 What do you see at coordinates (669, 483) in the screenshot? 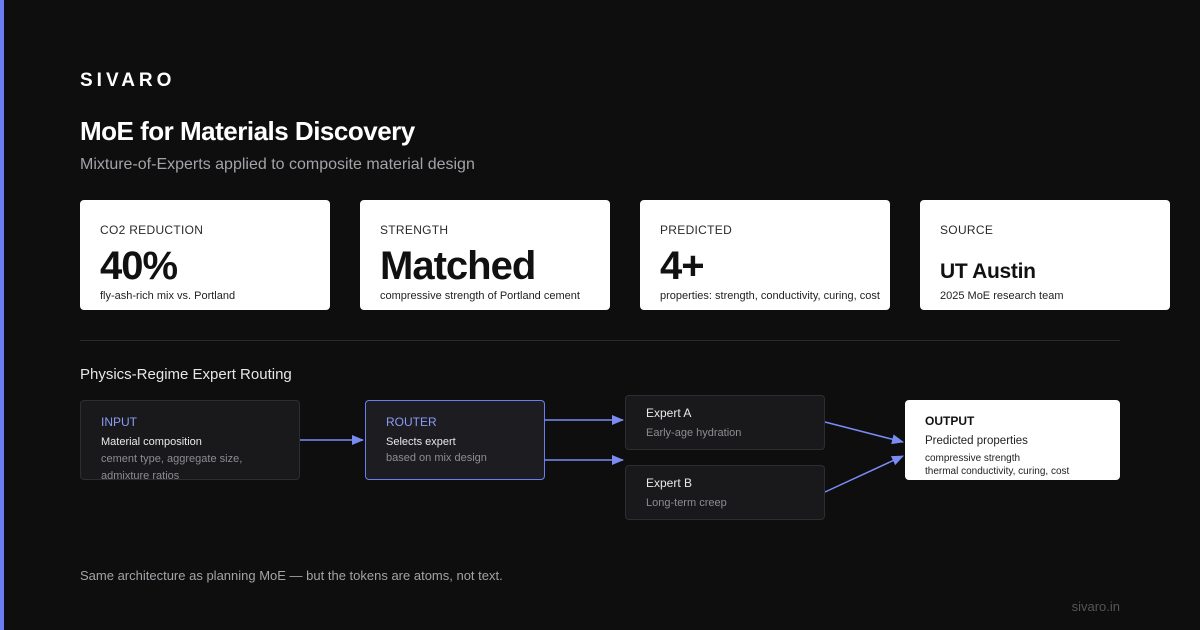
I see `expert-b-heading: Expert B` at bounding box center [669, 483].